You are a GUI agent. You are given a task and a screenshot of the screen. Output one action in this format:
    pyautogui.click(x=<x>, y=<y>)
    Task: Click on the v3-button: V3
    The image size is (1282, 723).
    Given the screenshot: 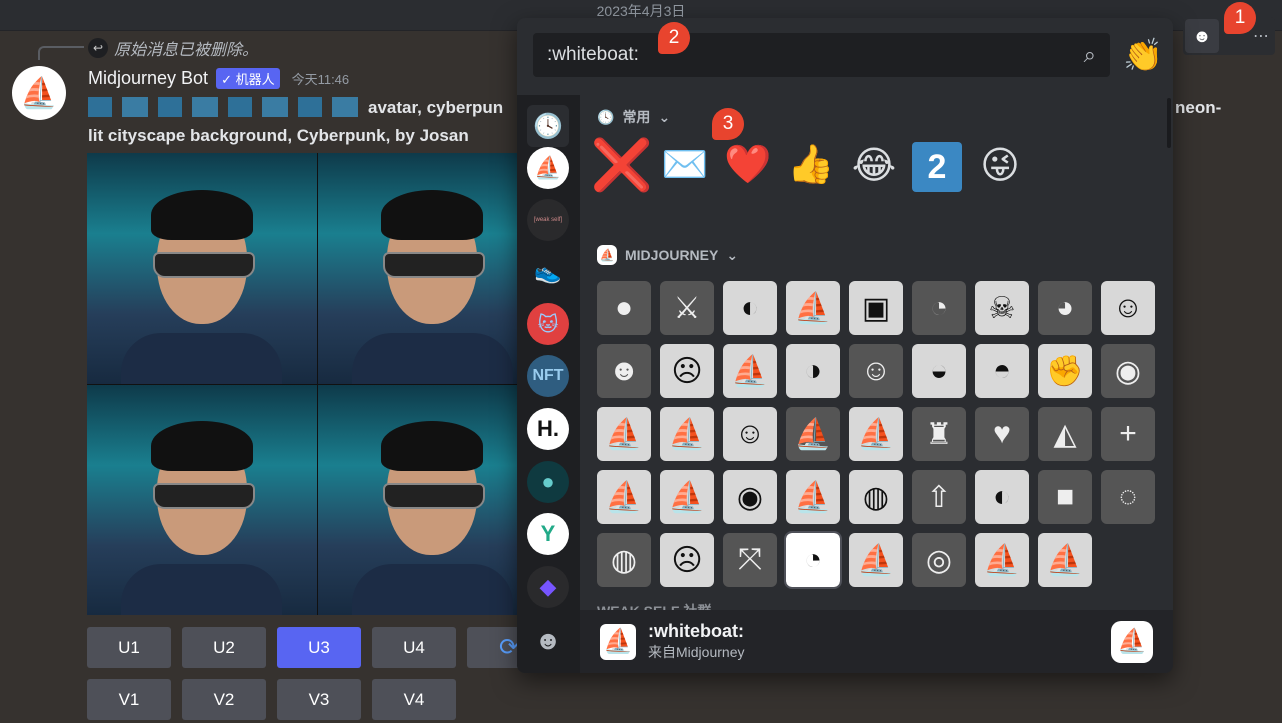 What is the action you would take?
    pyautogui.click(x=319, y=699)
    